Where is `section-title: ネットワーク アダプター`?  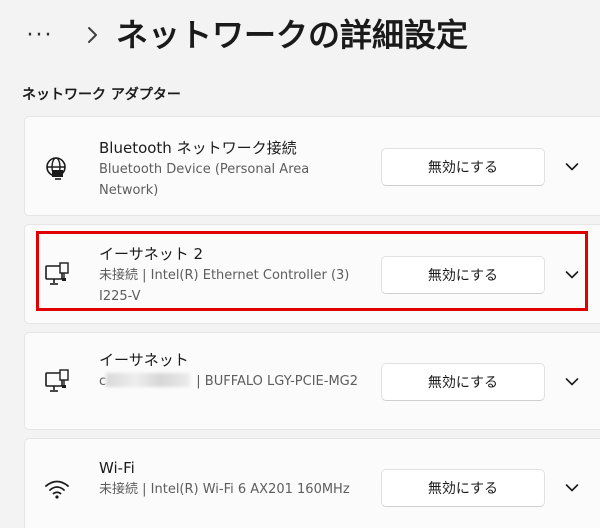
section-title: ネットワーク アダプター is located at coordinates (101, 95).